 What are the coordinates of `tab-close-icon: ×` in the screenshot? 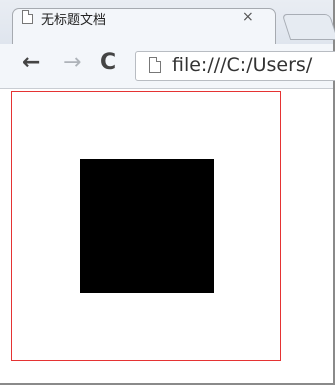 It's located at (248, 17).